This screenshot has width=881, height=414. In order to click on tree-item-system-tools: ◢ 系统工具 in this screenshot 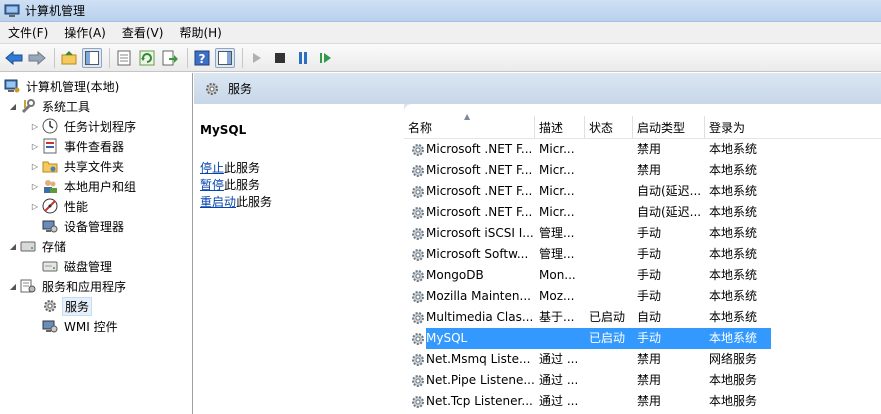, I will do `click(50, 106)`.